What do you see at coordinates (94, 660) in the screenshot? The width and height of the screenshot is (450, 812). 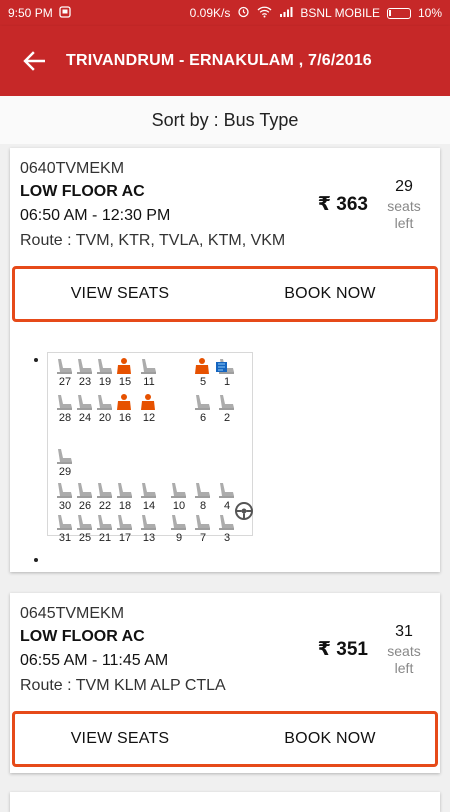 I see `bus-timing: 06:55 AM - 11:45 AM` at bounding box center [94, 660].